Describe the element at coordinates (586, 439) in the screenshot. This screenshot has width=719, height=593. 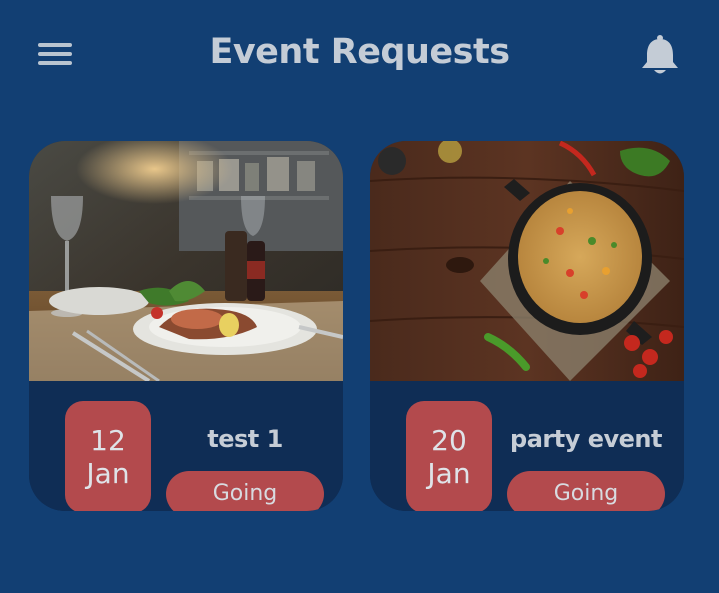
I see `event-name: party event` at that location.